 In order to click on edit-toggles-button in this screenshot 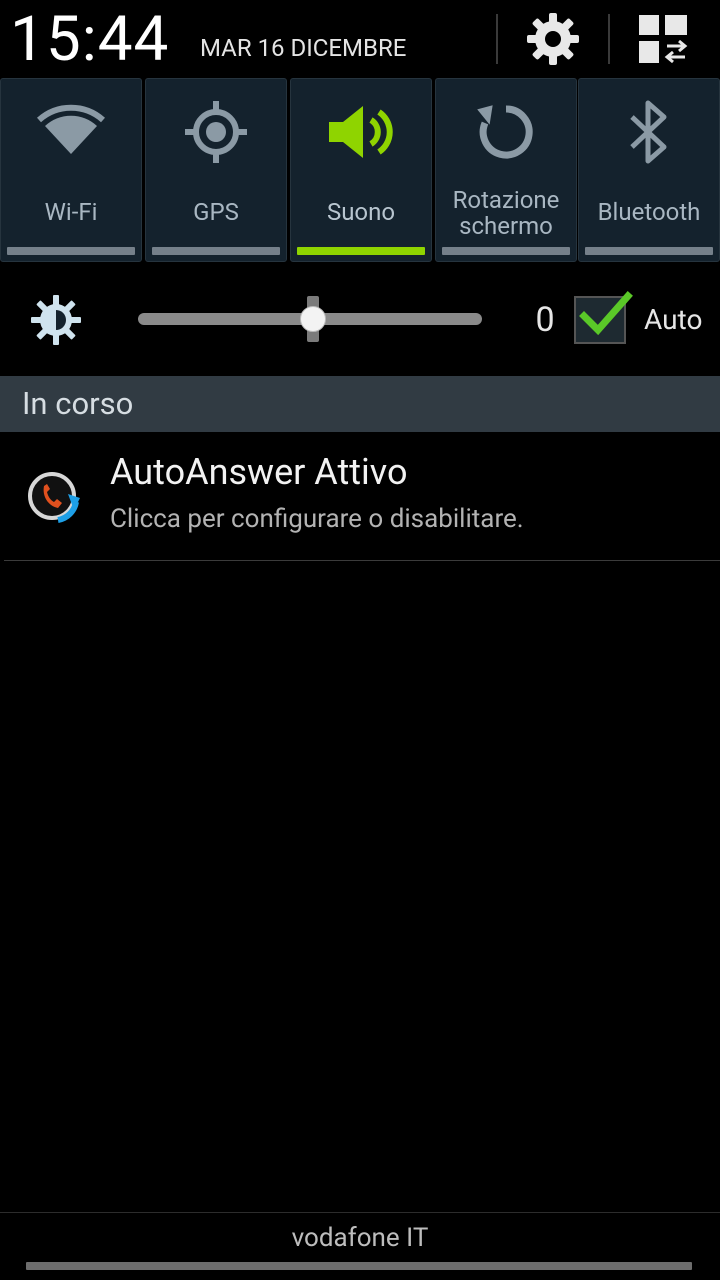, I will do `click(663, 39)`.